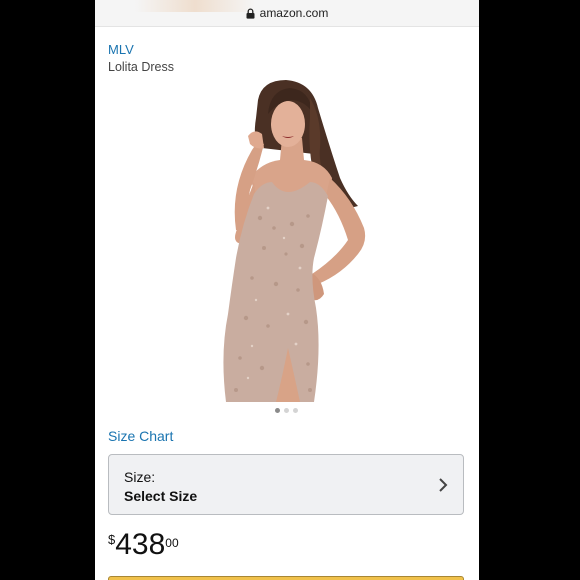 This screenshot has height=580, width=580. Describe the element at coordinates (294, 13) in the screenshot. I see `url-domain: amazon.com` at that location.